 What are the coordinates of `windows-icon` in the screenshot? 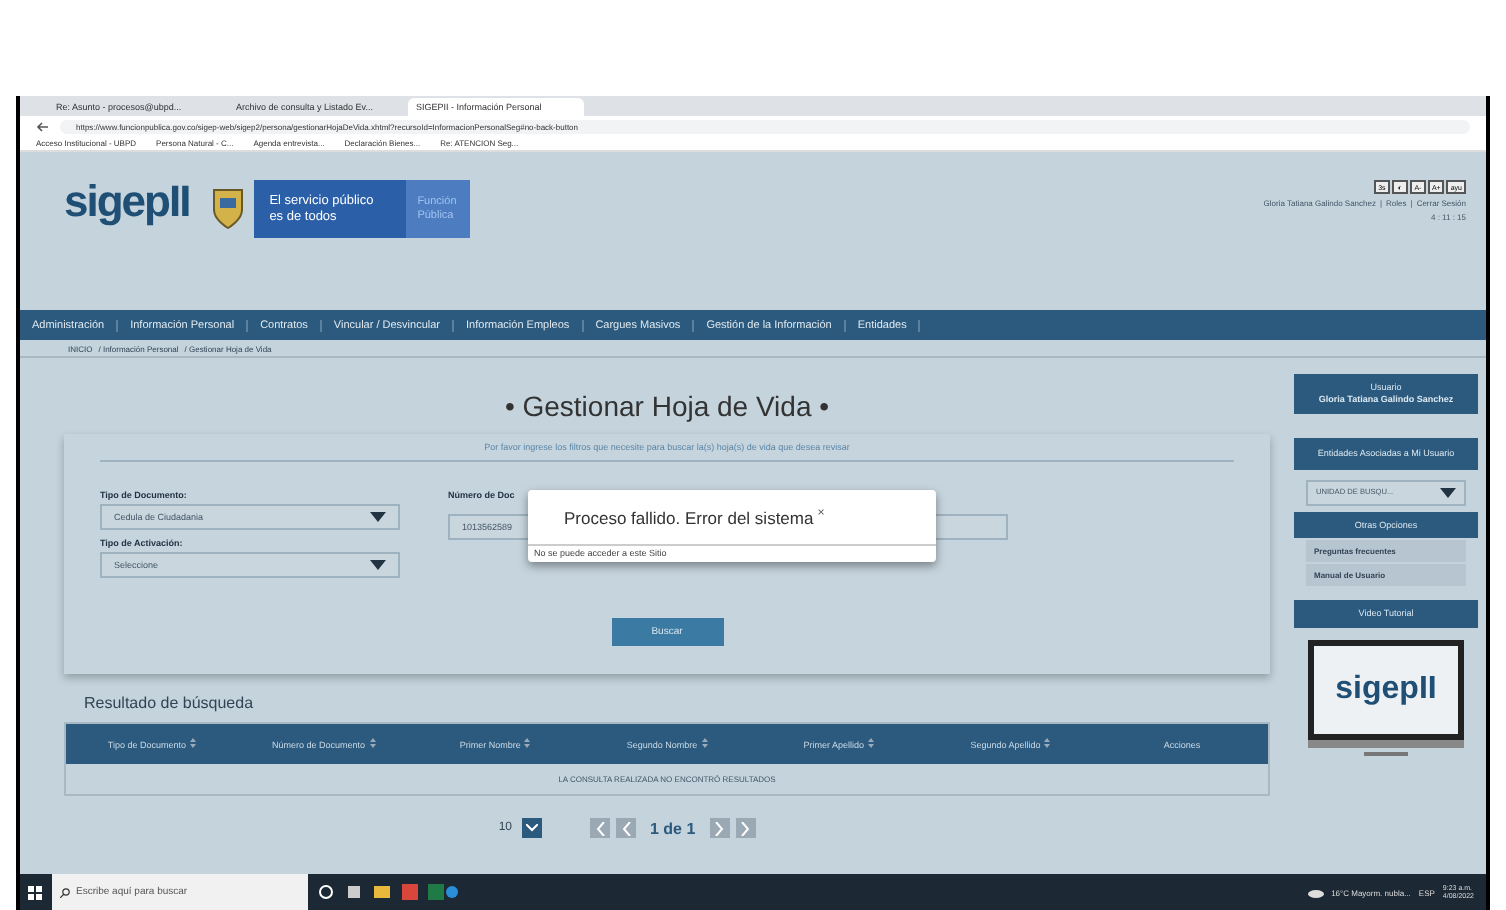 It's located at (35, 892).